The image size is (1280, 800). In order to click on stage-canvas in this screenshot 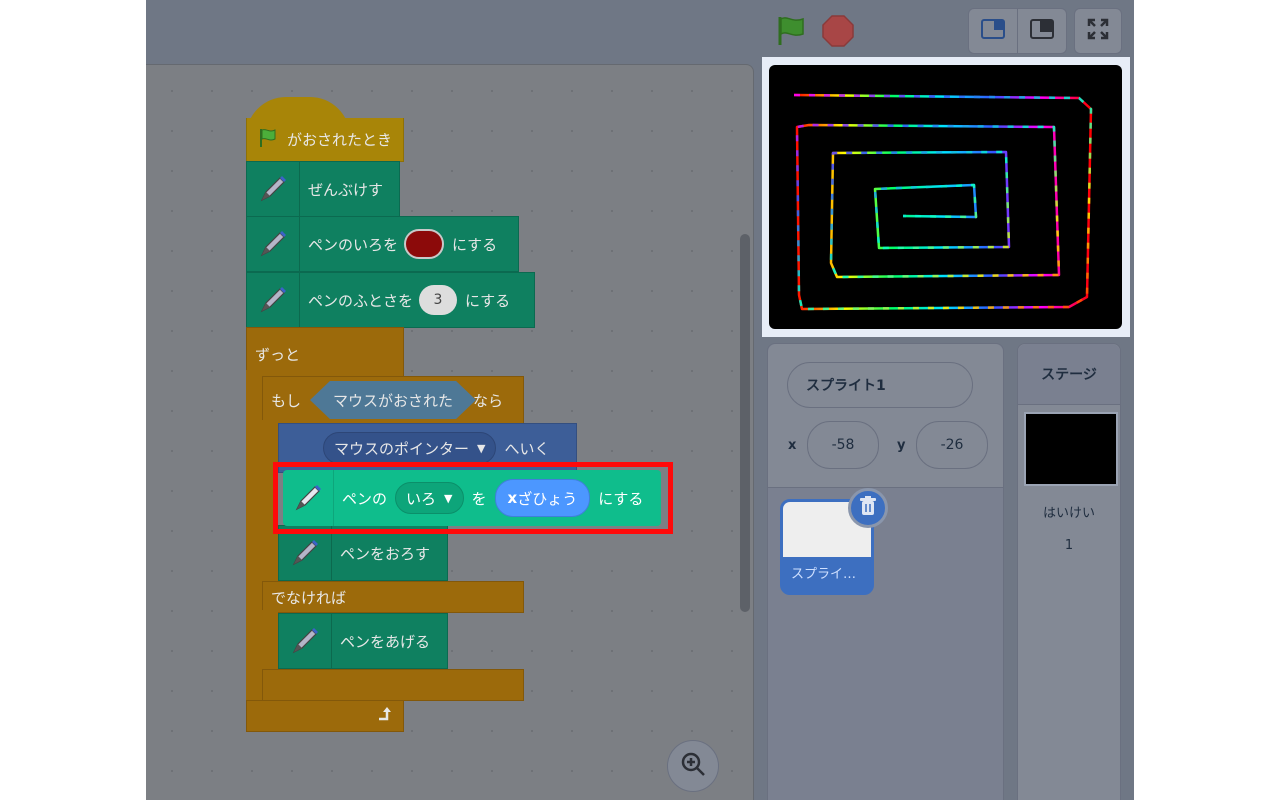, I will do `click(945, 197)`.